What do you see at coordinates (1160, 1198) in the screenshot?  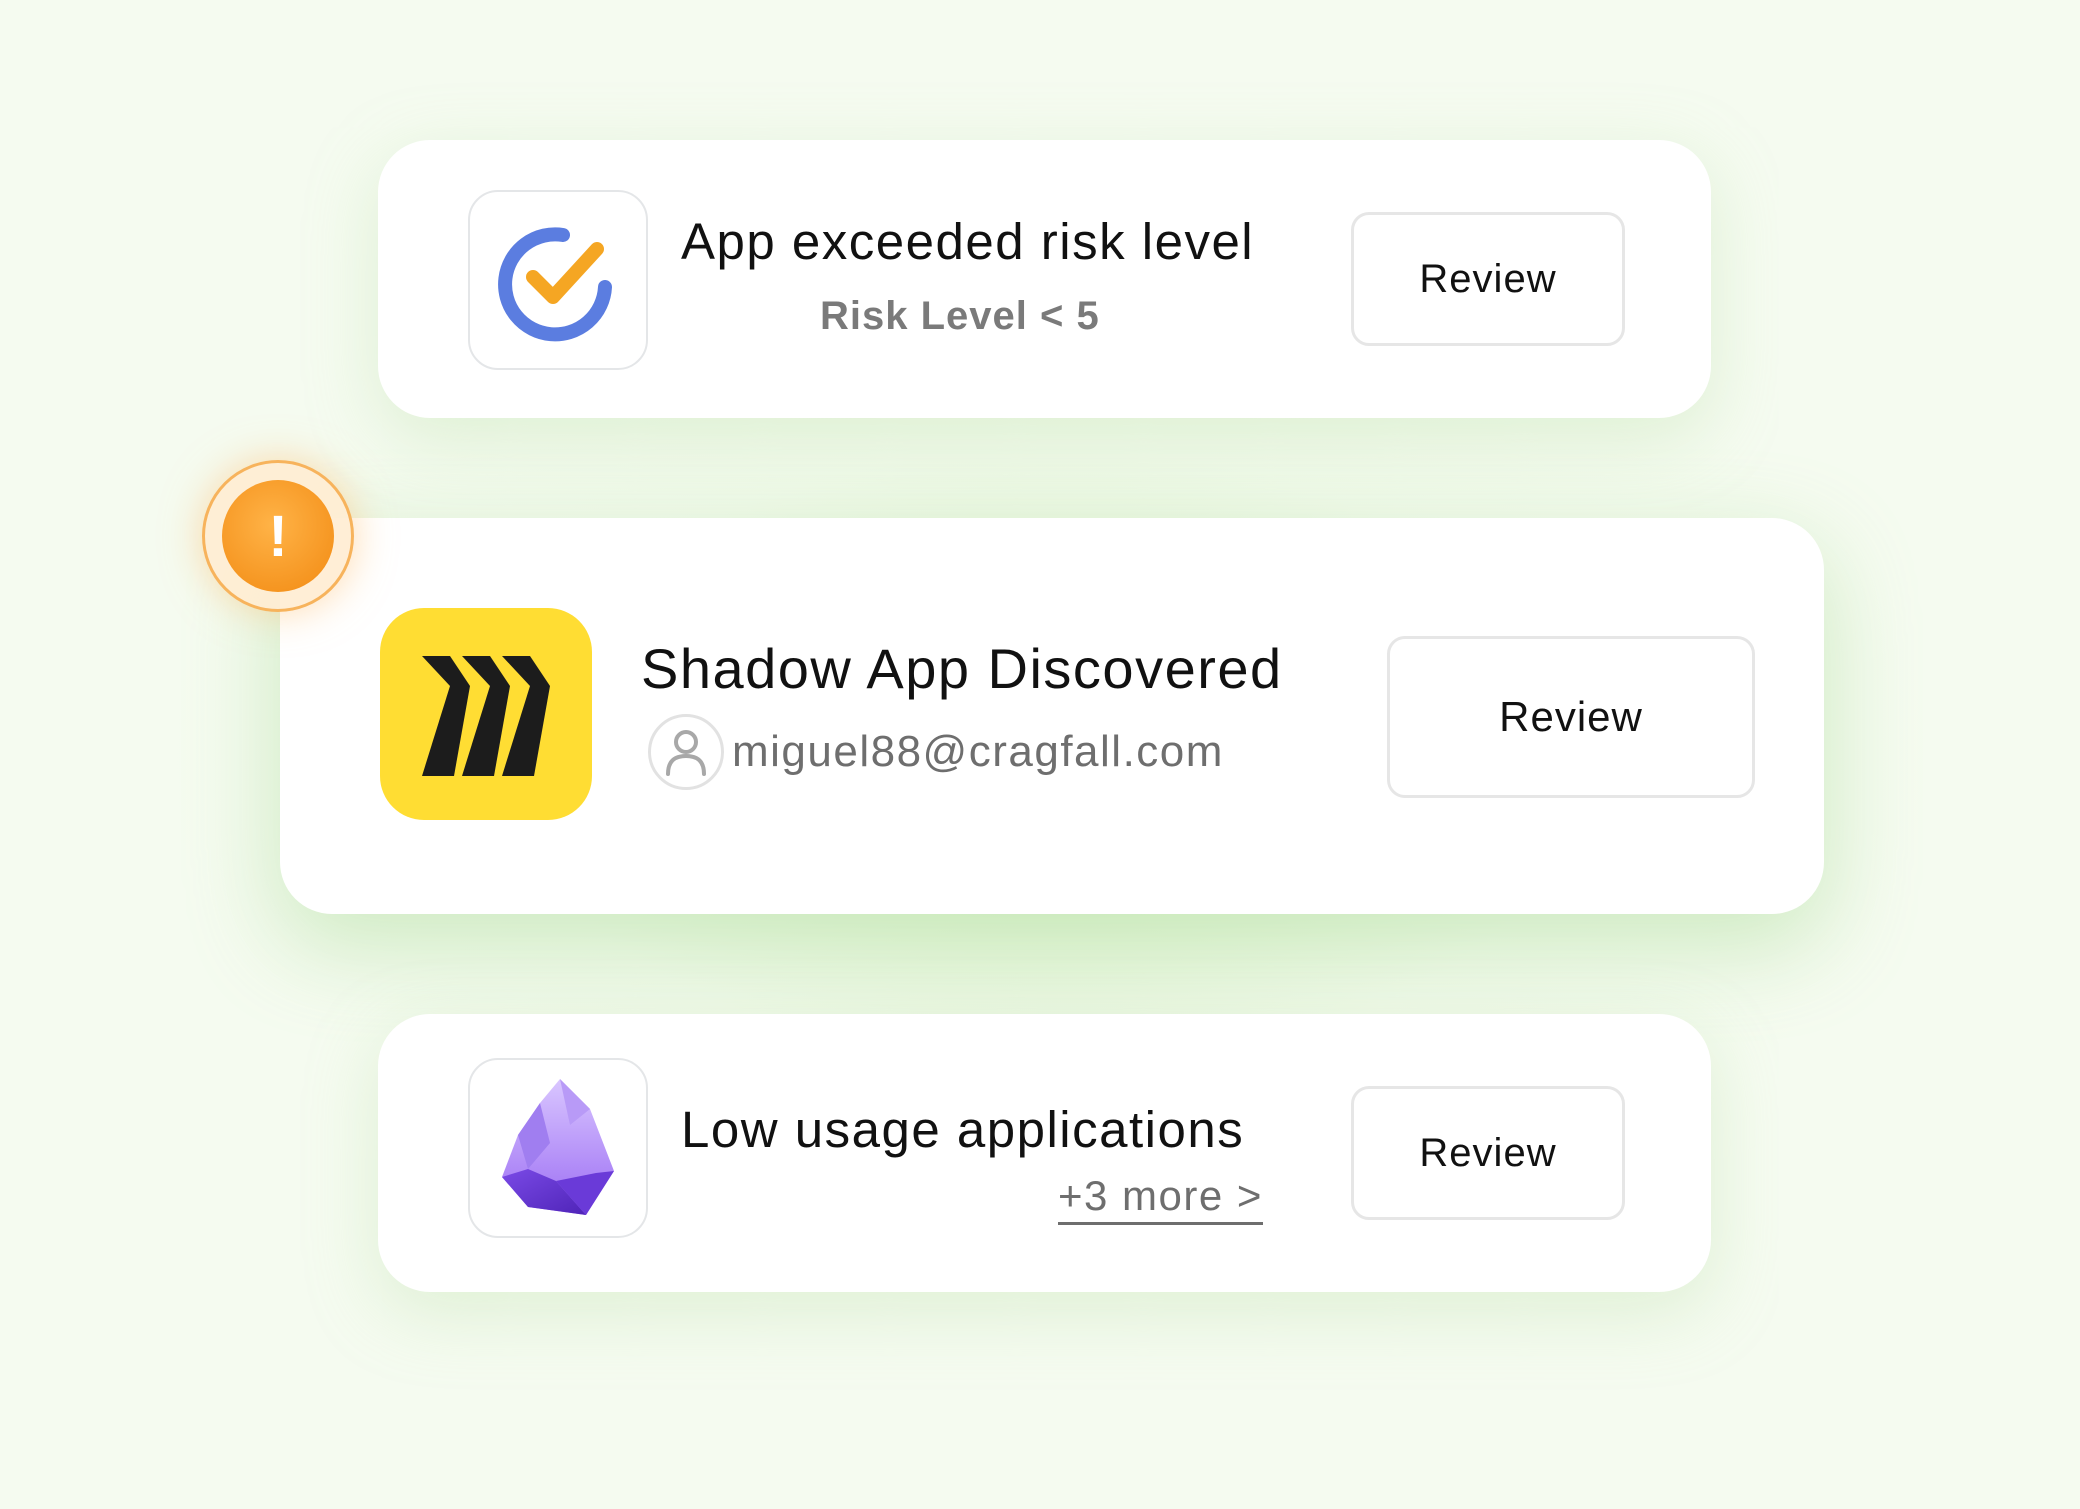 I see `more-apps-link: +3 more >` at bounding box center [1160, 1198].